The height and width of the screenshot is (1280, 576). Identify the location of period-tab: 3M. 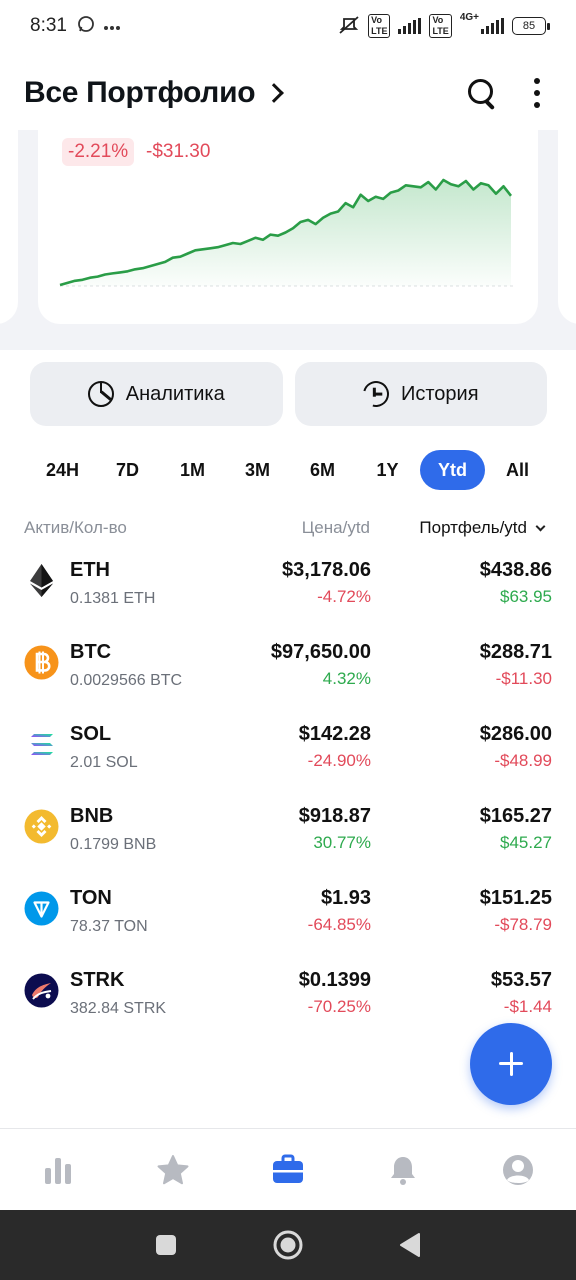
(257, 470).